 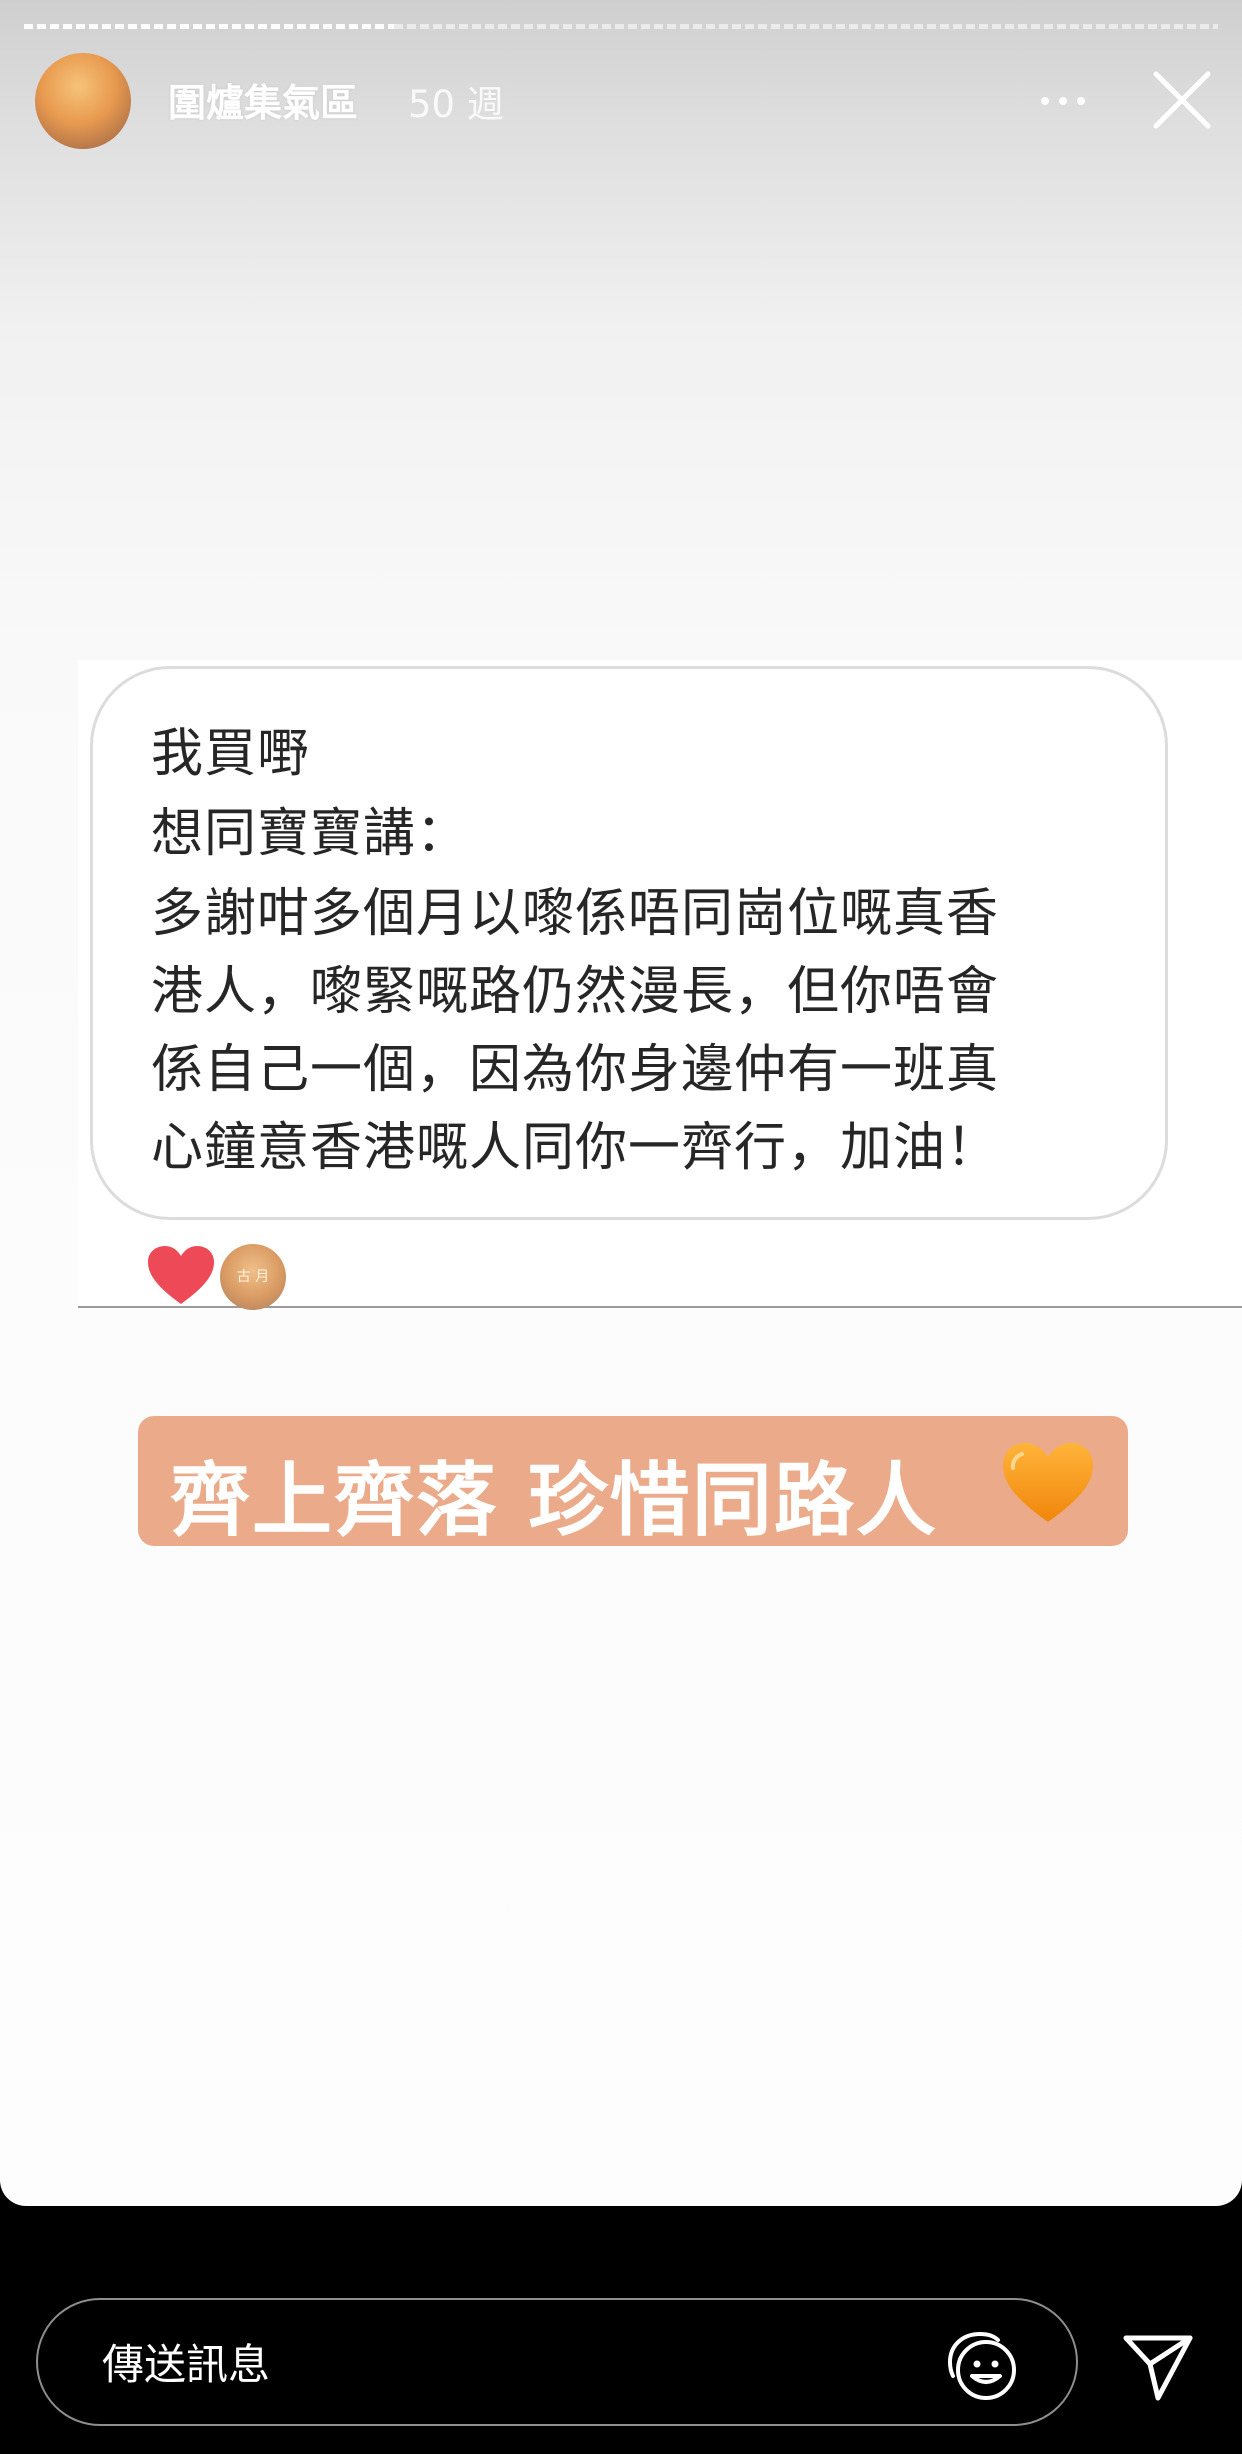 What do you see at coordinates (263, 99) in the screenshot?
I see `username: 圍爐集氣區` at bounding box center [263, 99].